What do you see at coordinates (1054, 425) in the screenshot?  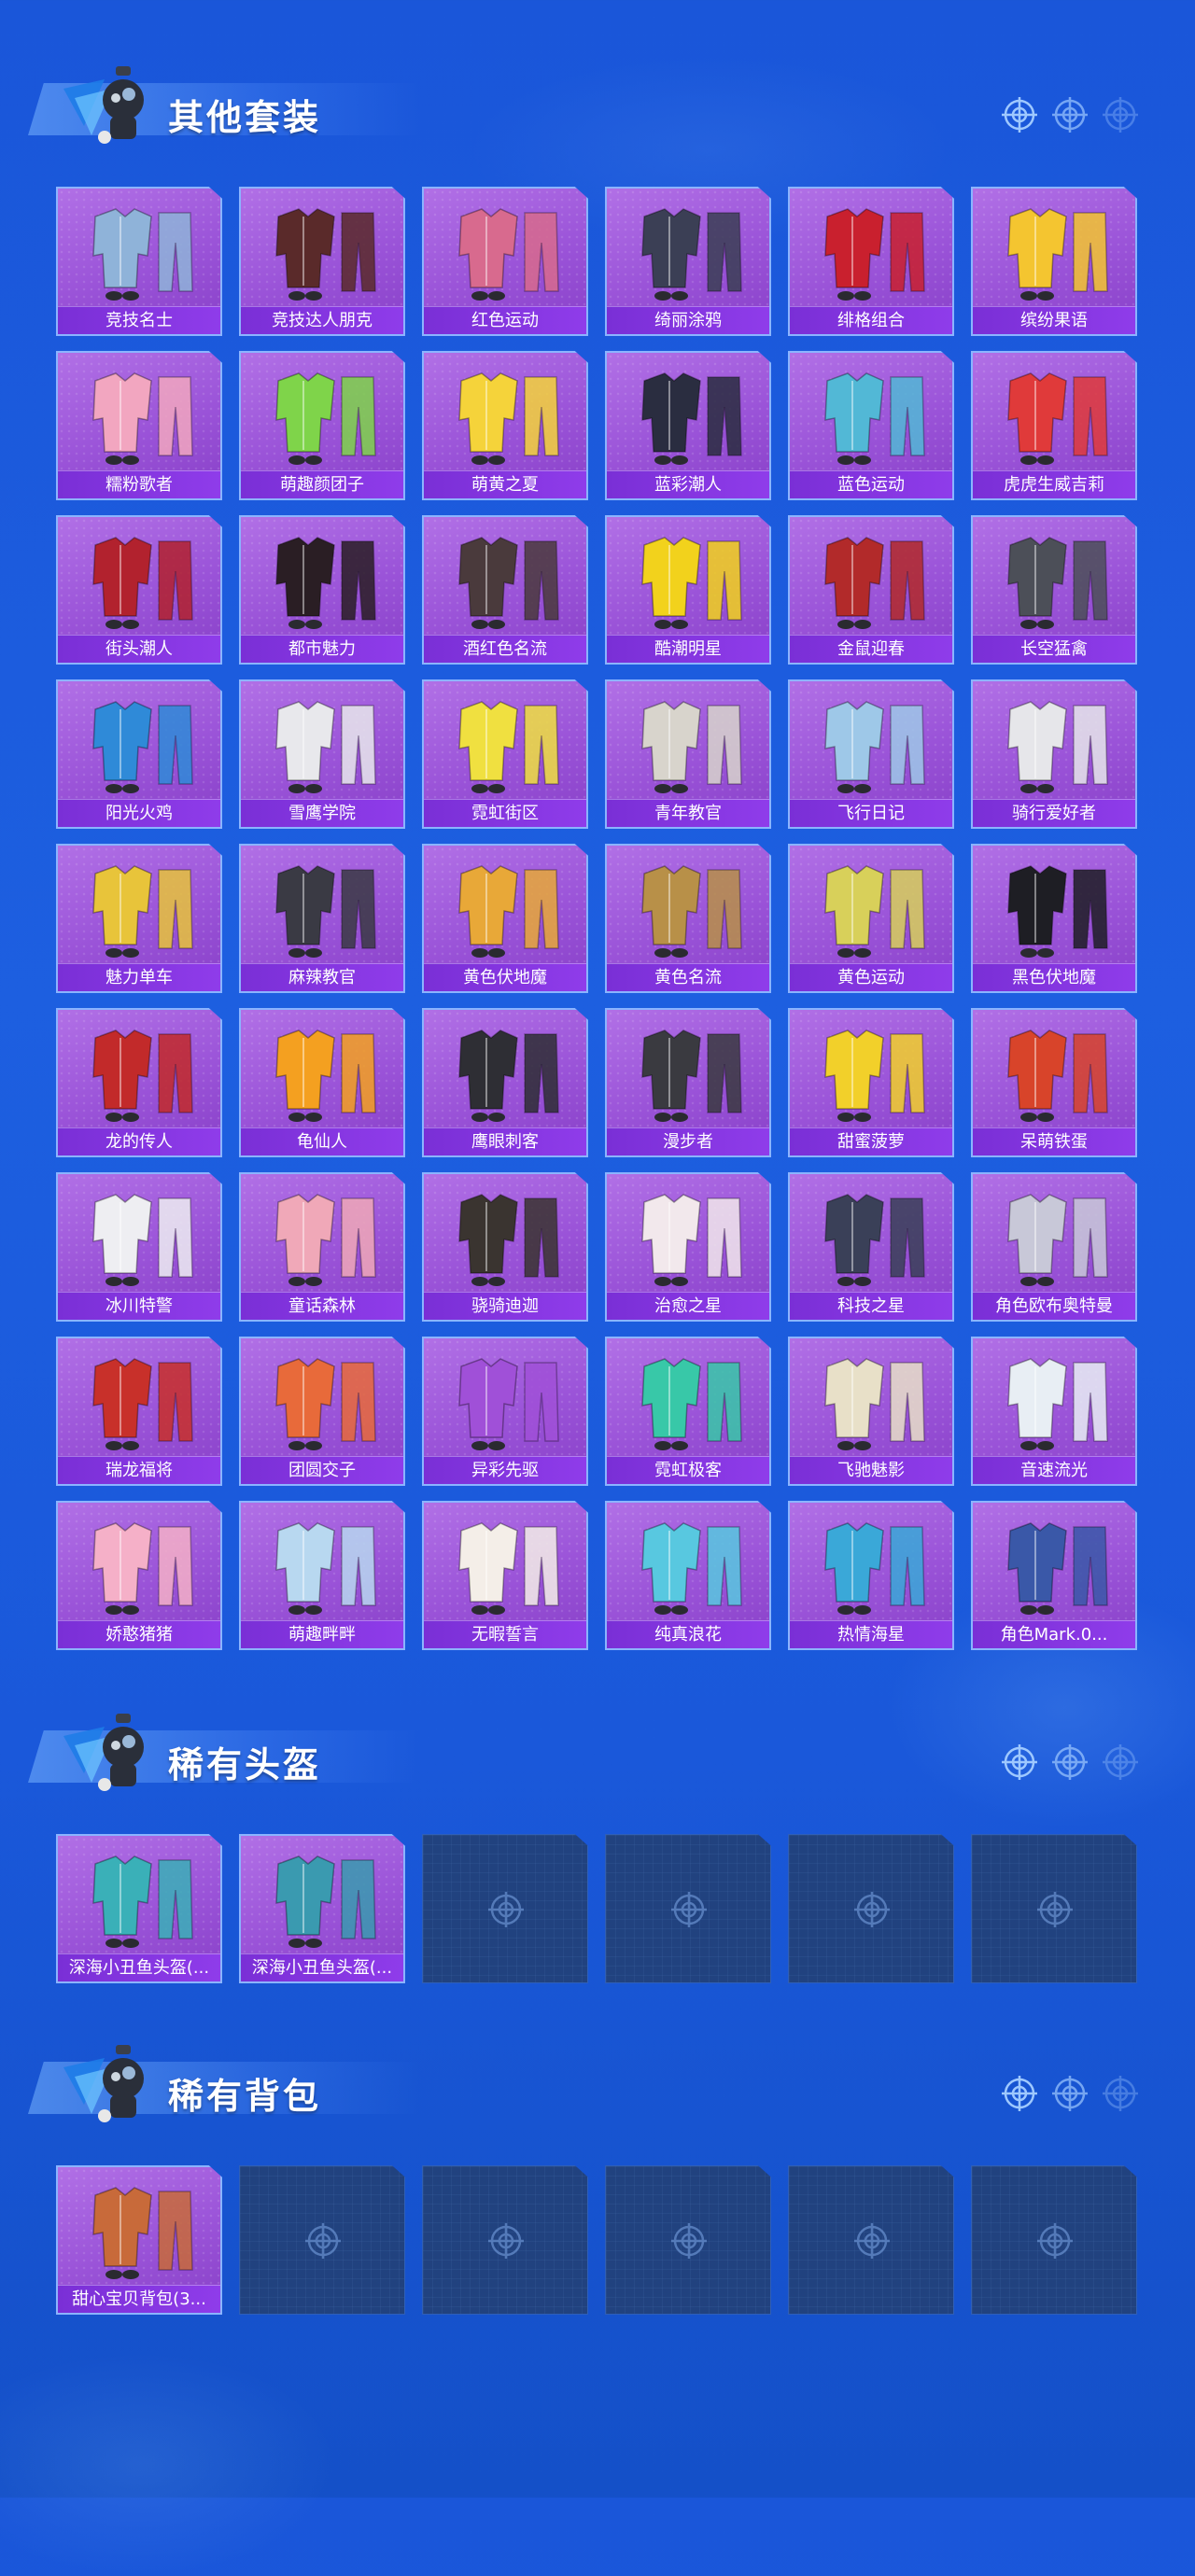 I see `outfit-card: 虎虎生威吉莉` at bounding box center [1054, 425].